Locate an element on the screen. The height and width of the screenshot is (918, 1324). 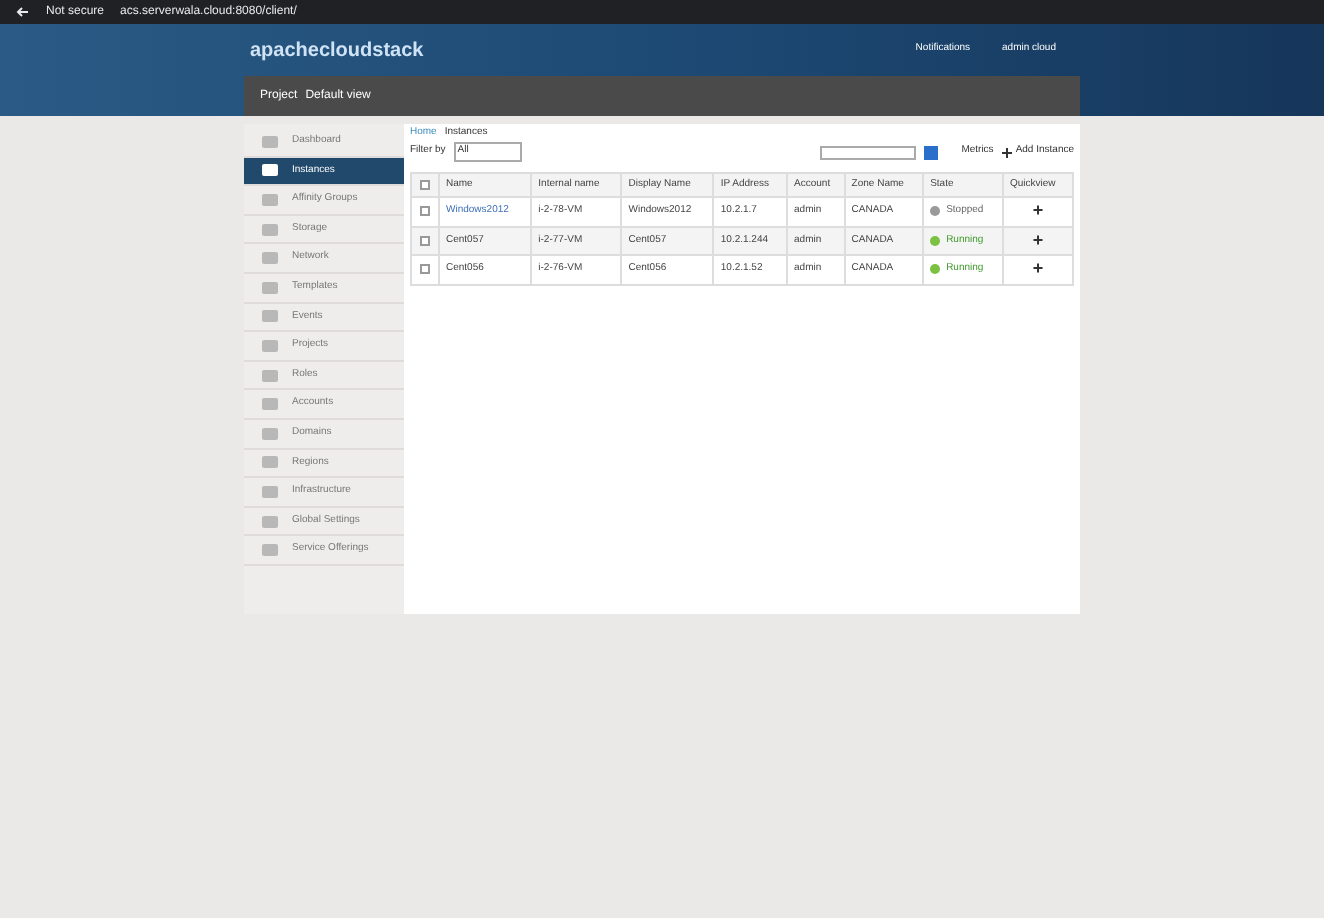
back-icon is located at coordinates (23, 12).